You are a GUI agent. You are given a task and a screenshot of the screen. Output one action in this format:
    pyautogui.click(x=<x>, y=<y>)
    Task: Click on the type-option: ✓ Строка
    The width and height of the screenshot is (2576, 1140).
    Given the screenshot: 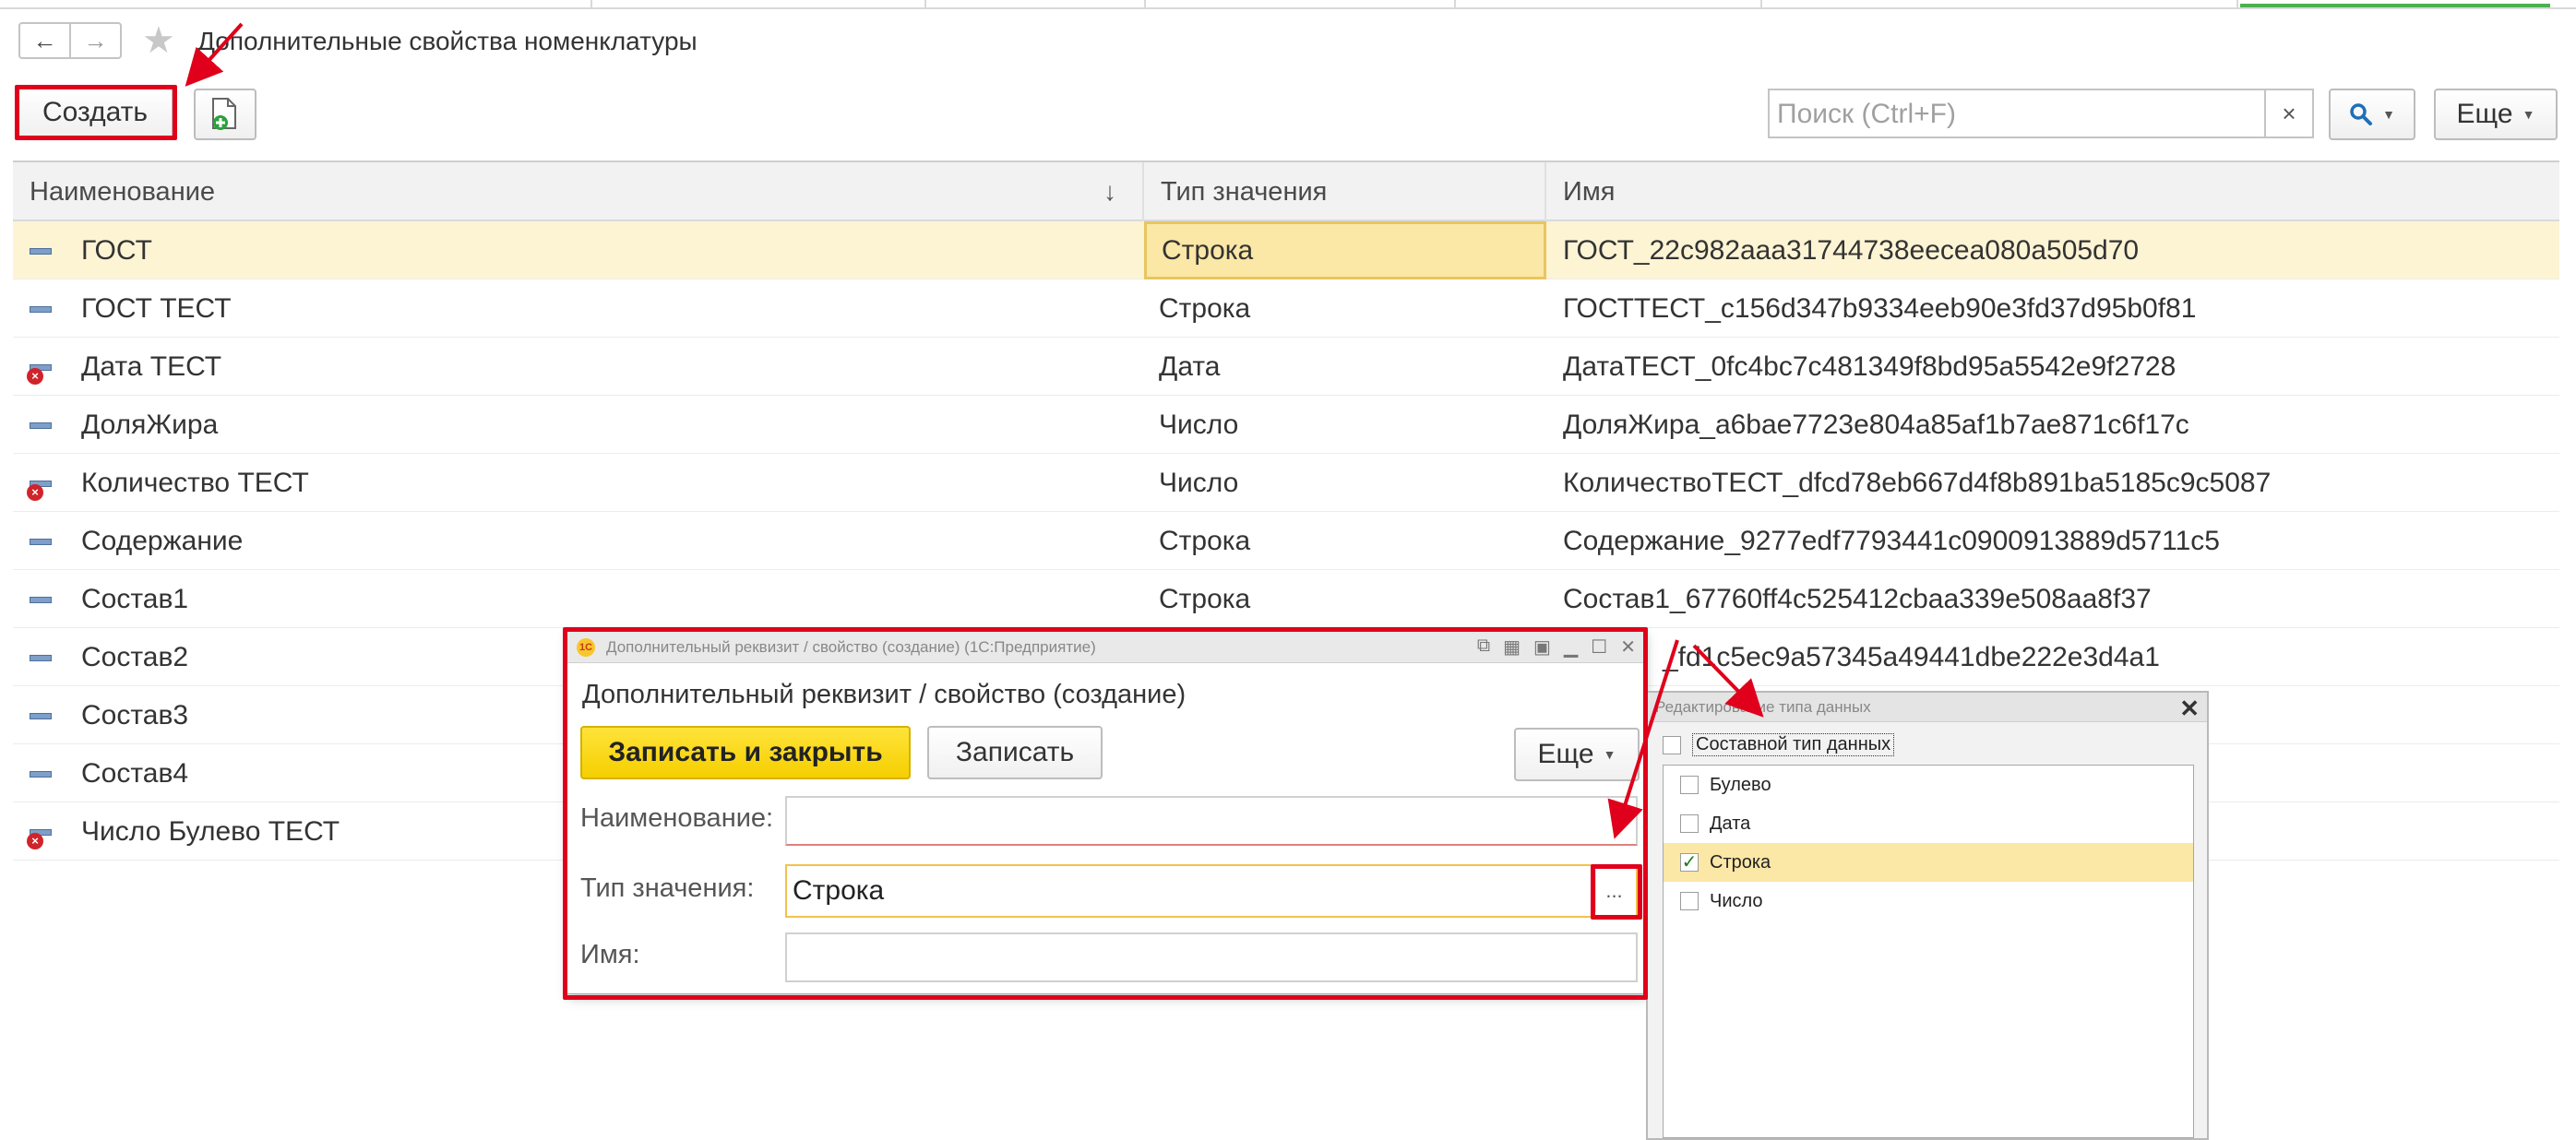 What is the action you would take?
    pyautogui.click(x=1929, y=862)
    